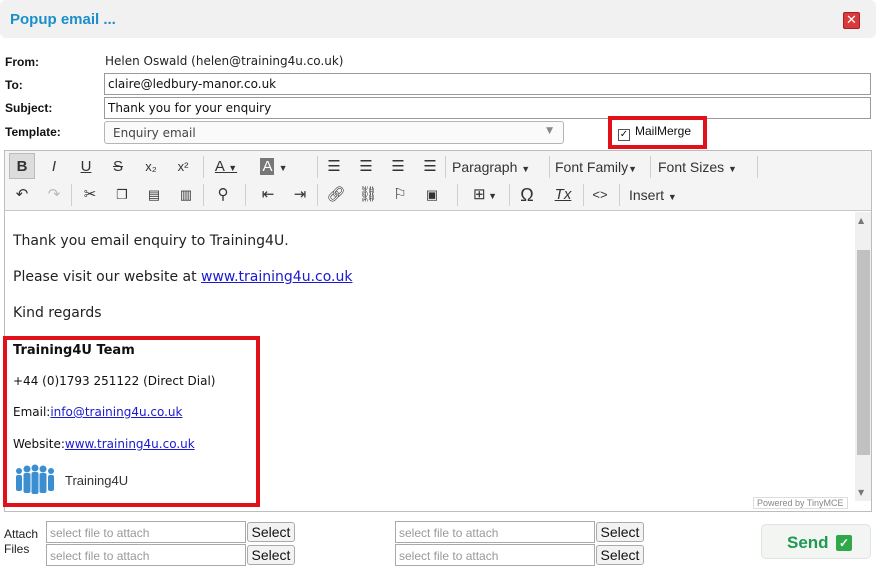  Describe the element at coordinates (844, 543) in the screenshot. I see `checkmark-icon: ✓` at that location.